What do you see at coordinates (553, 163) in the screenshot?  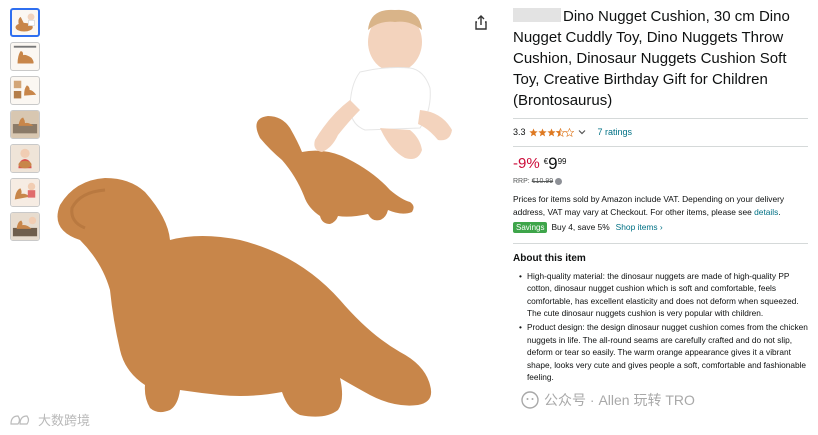 I see `price-whole: 9` at bounding box center [553, 163].